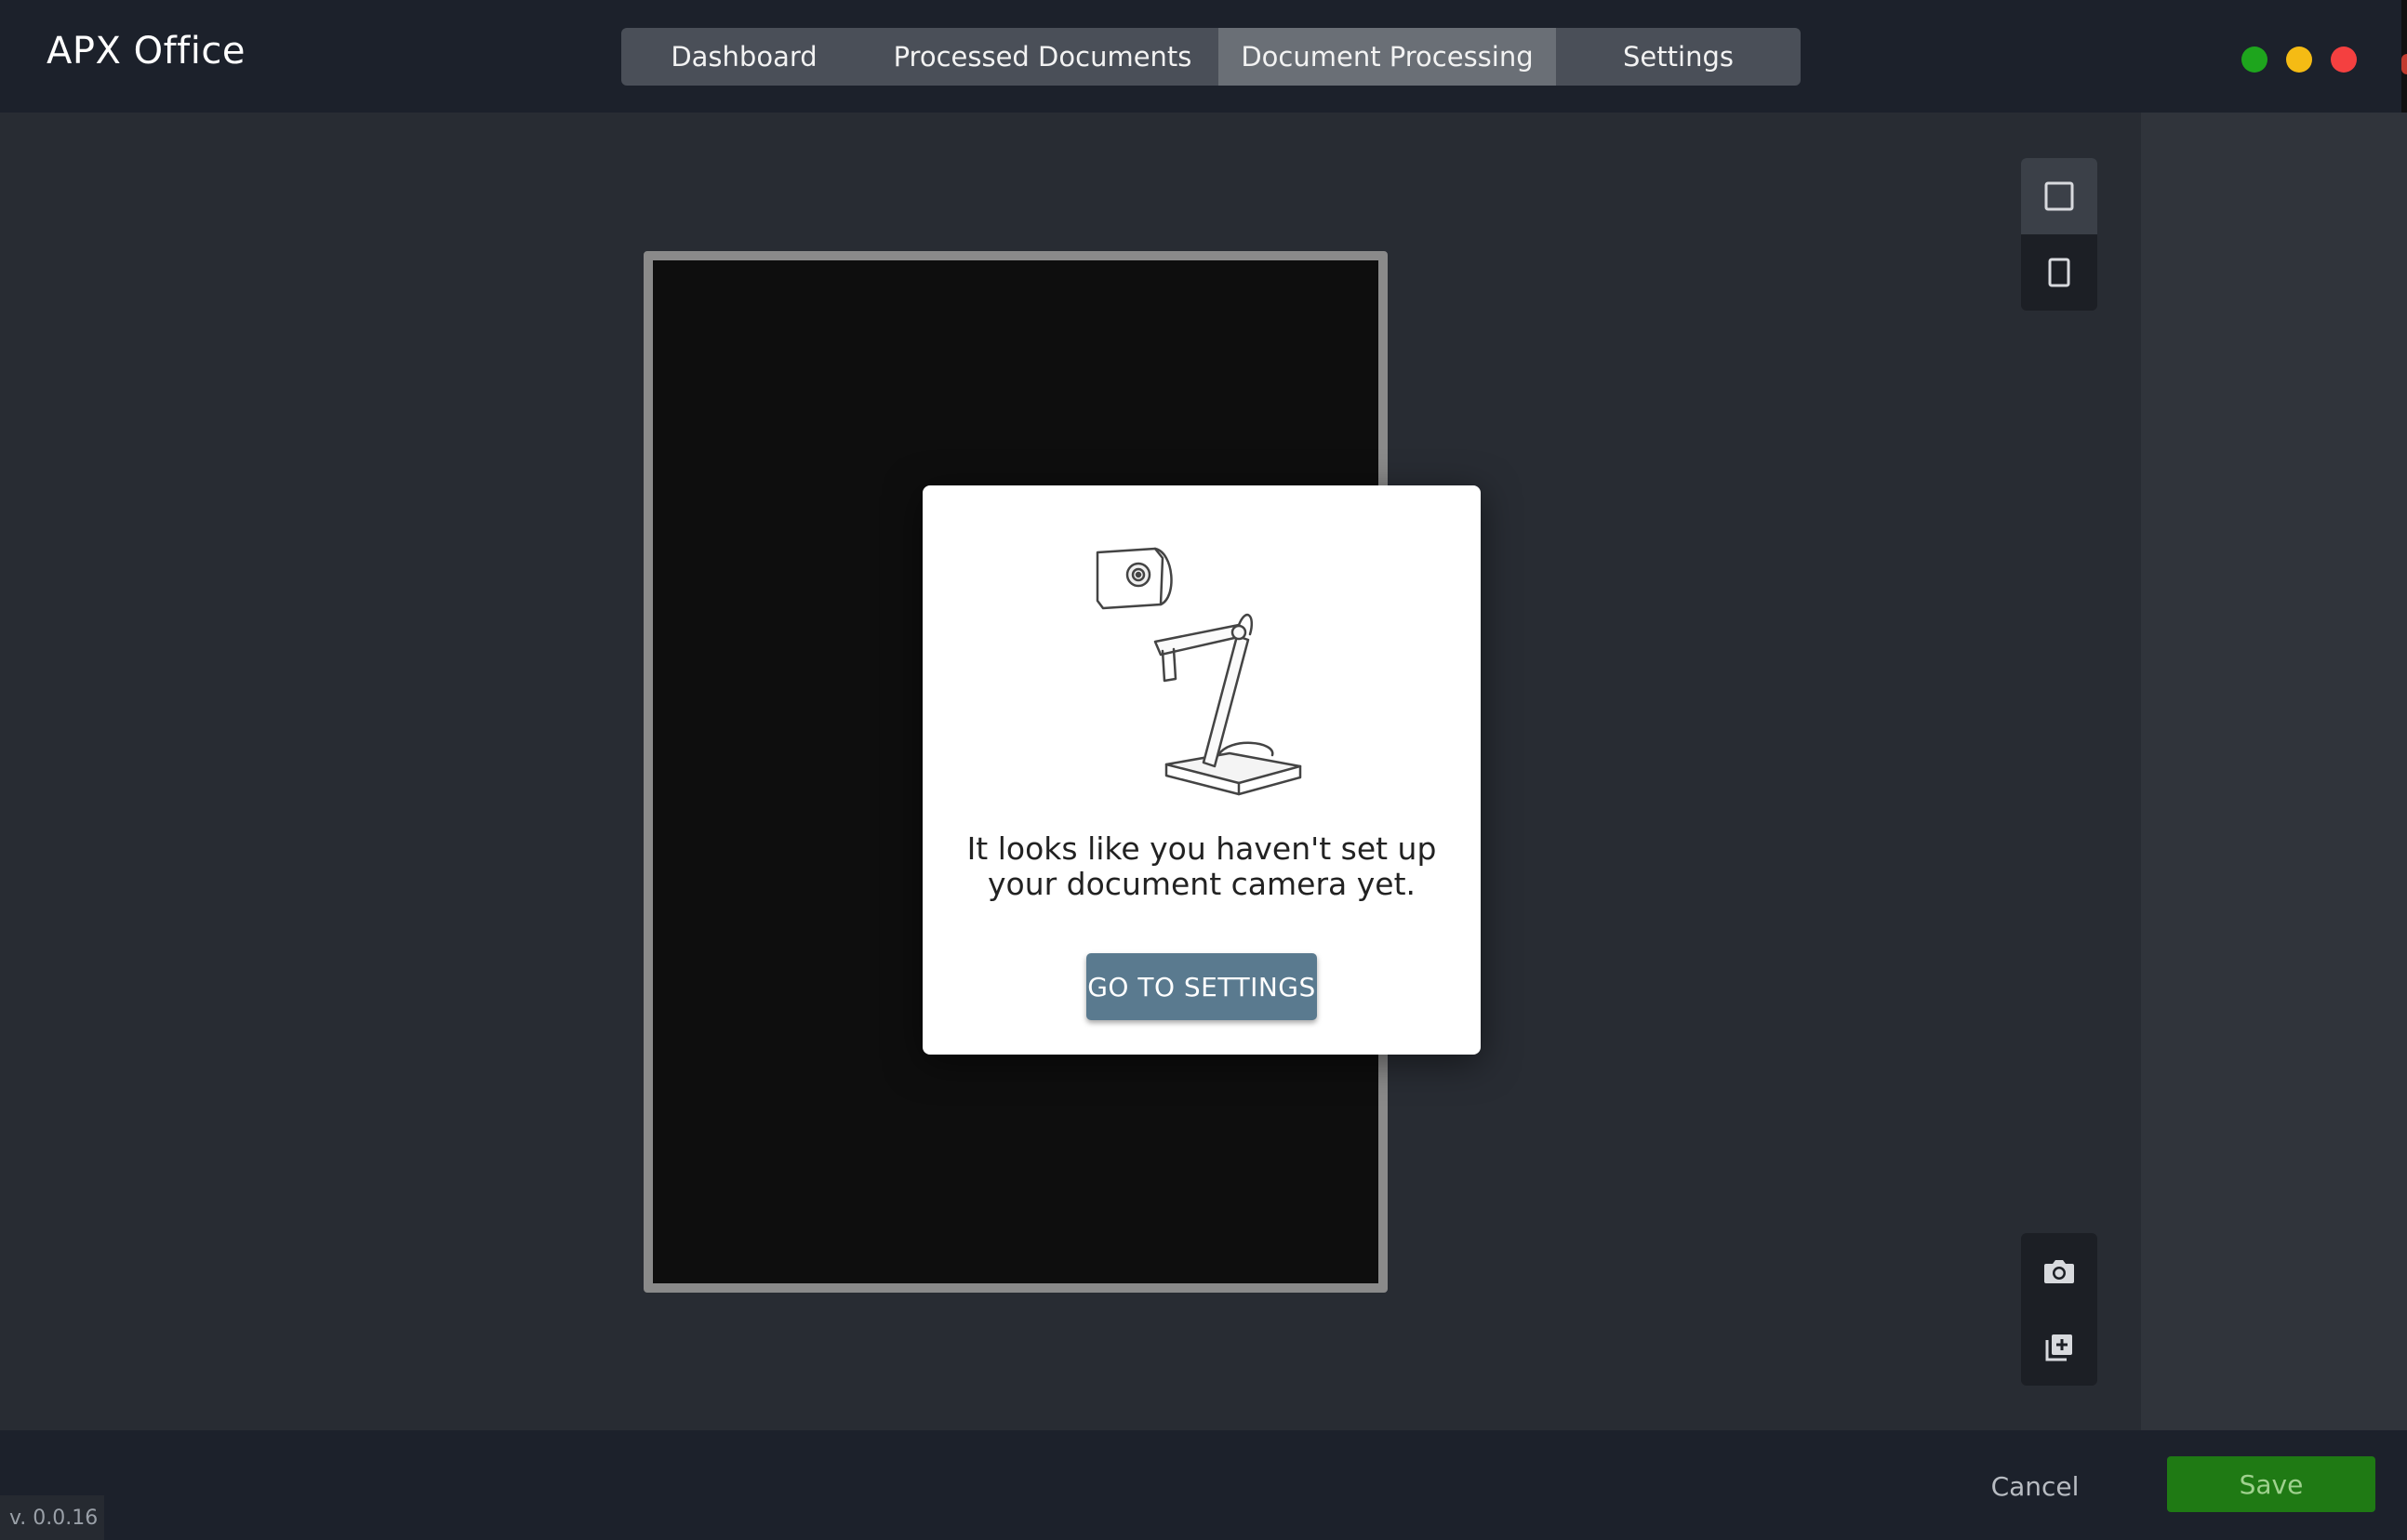 The image size is (2407, 1540). I want to click on portrait-frame-icon, so click(2059, 272).